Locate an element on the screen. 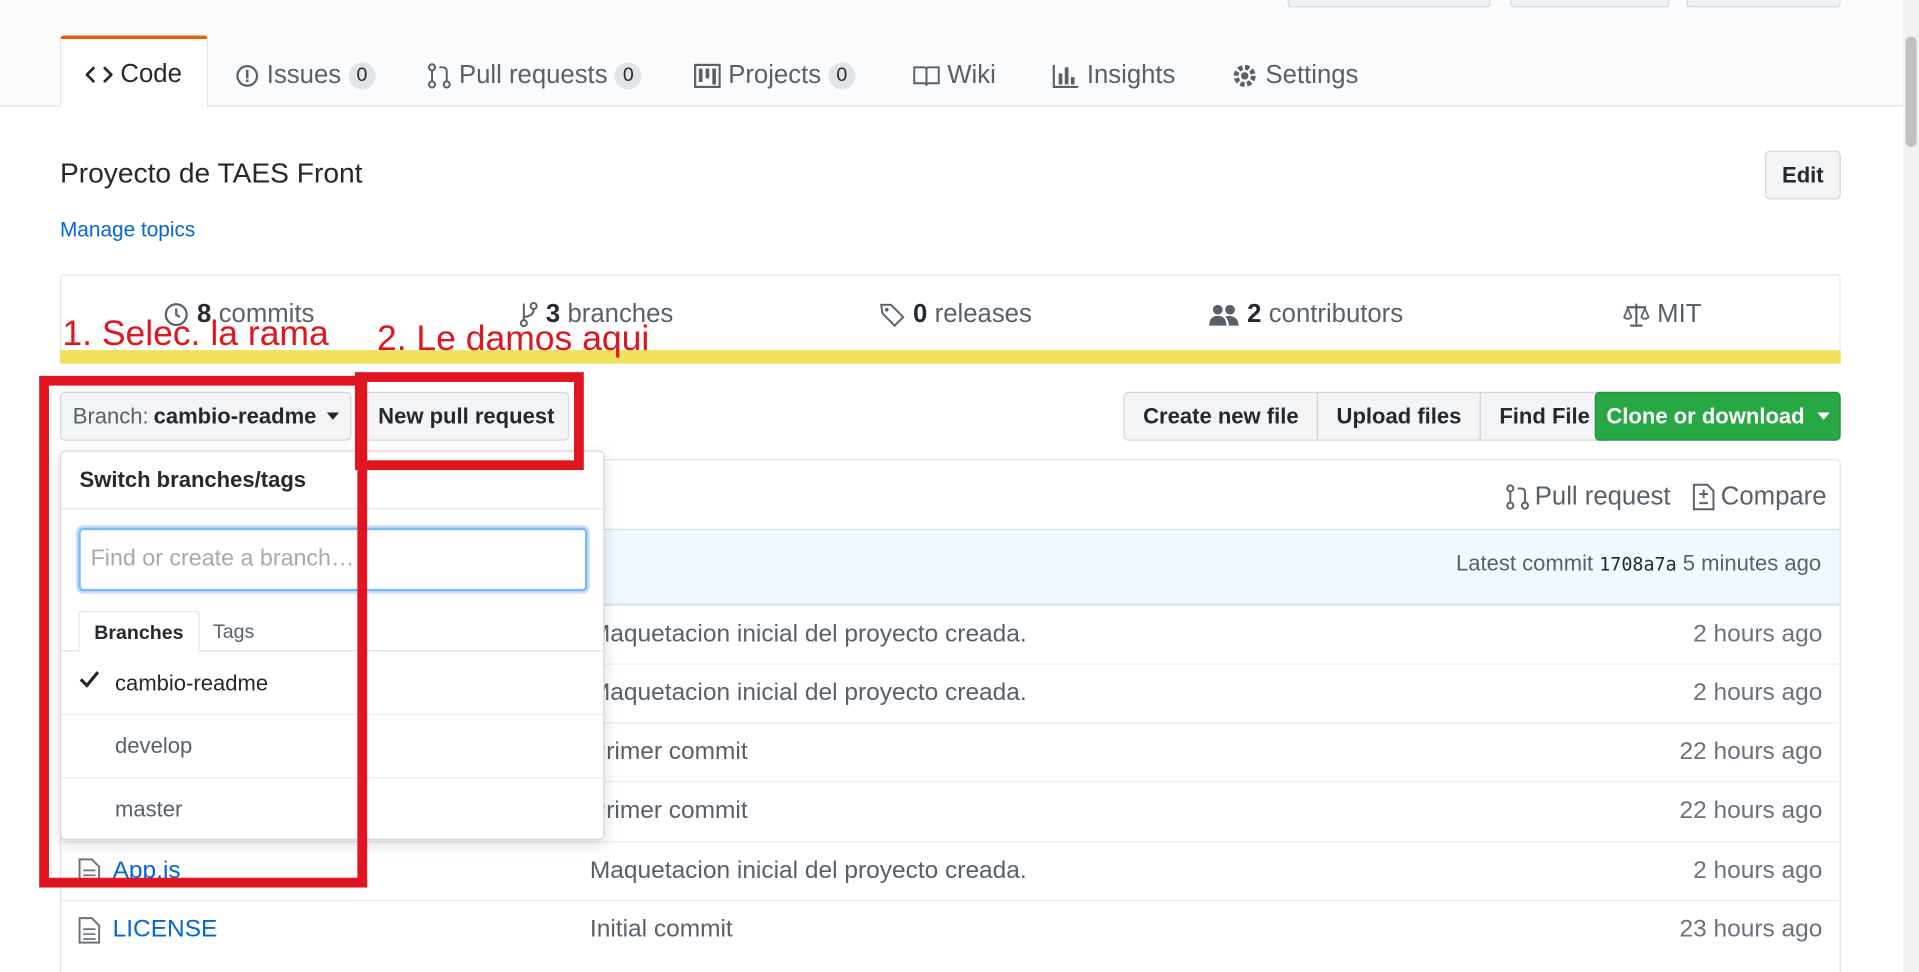 The width and height of the screenshot is (1919, 972). file-icon is located at coordinates (89, 930).